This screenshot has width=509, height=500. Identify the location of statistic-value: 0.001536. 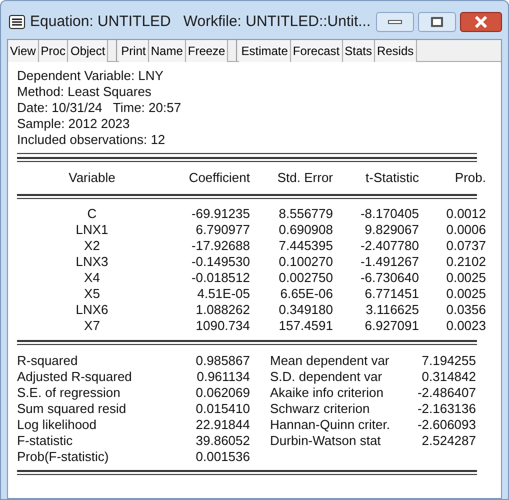
(222, 457).